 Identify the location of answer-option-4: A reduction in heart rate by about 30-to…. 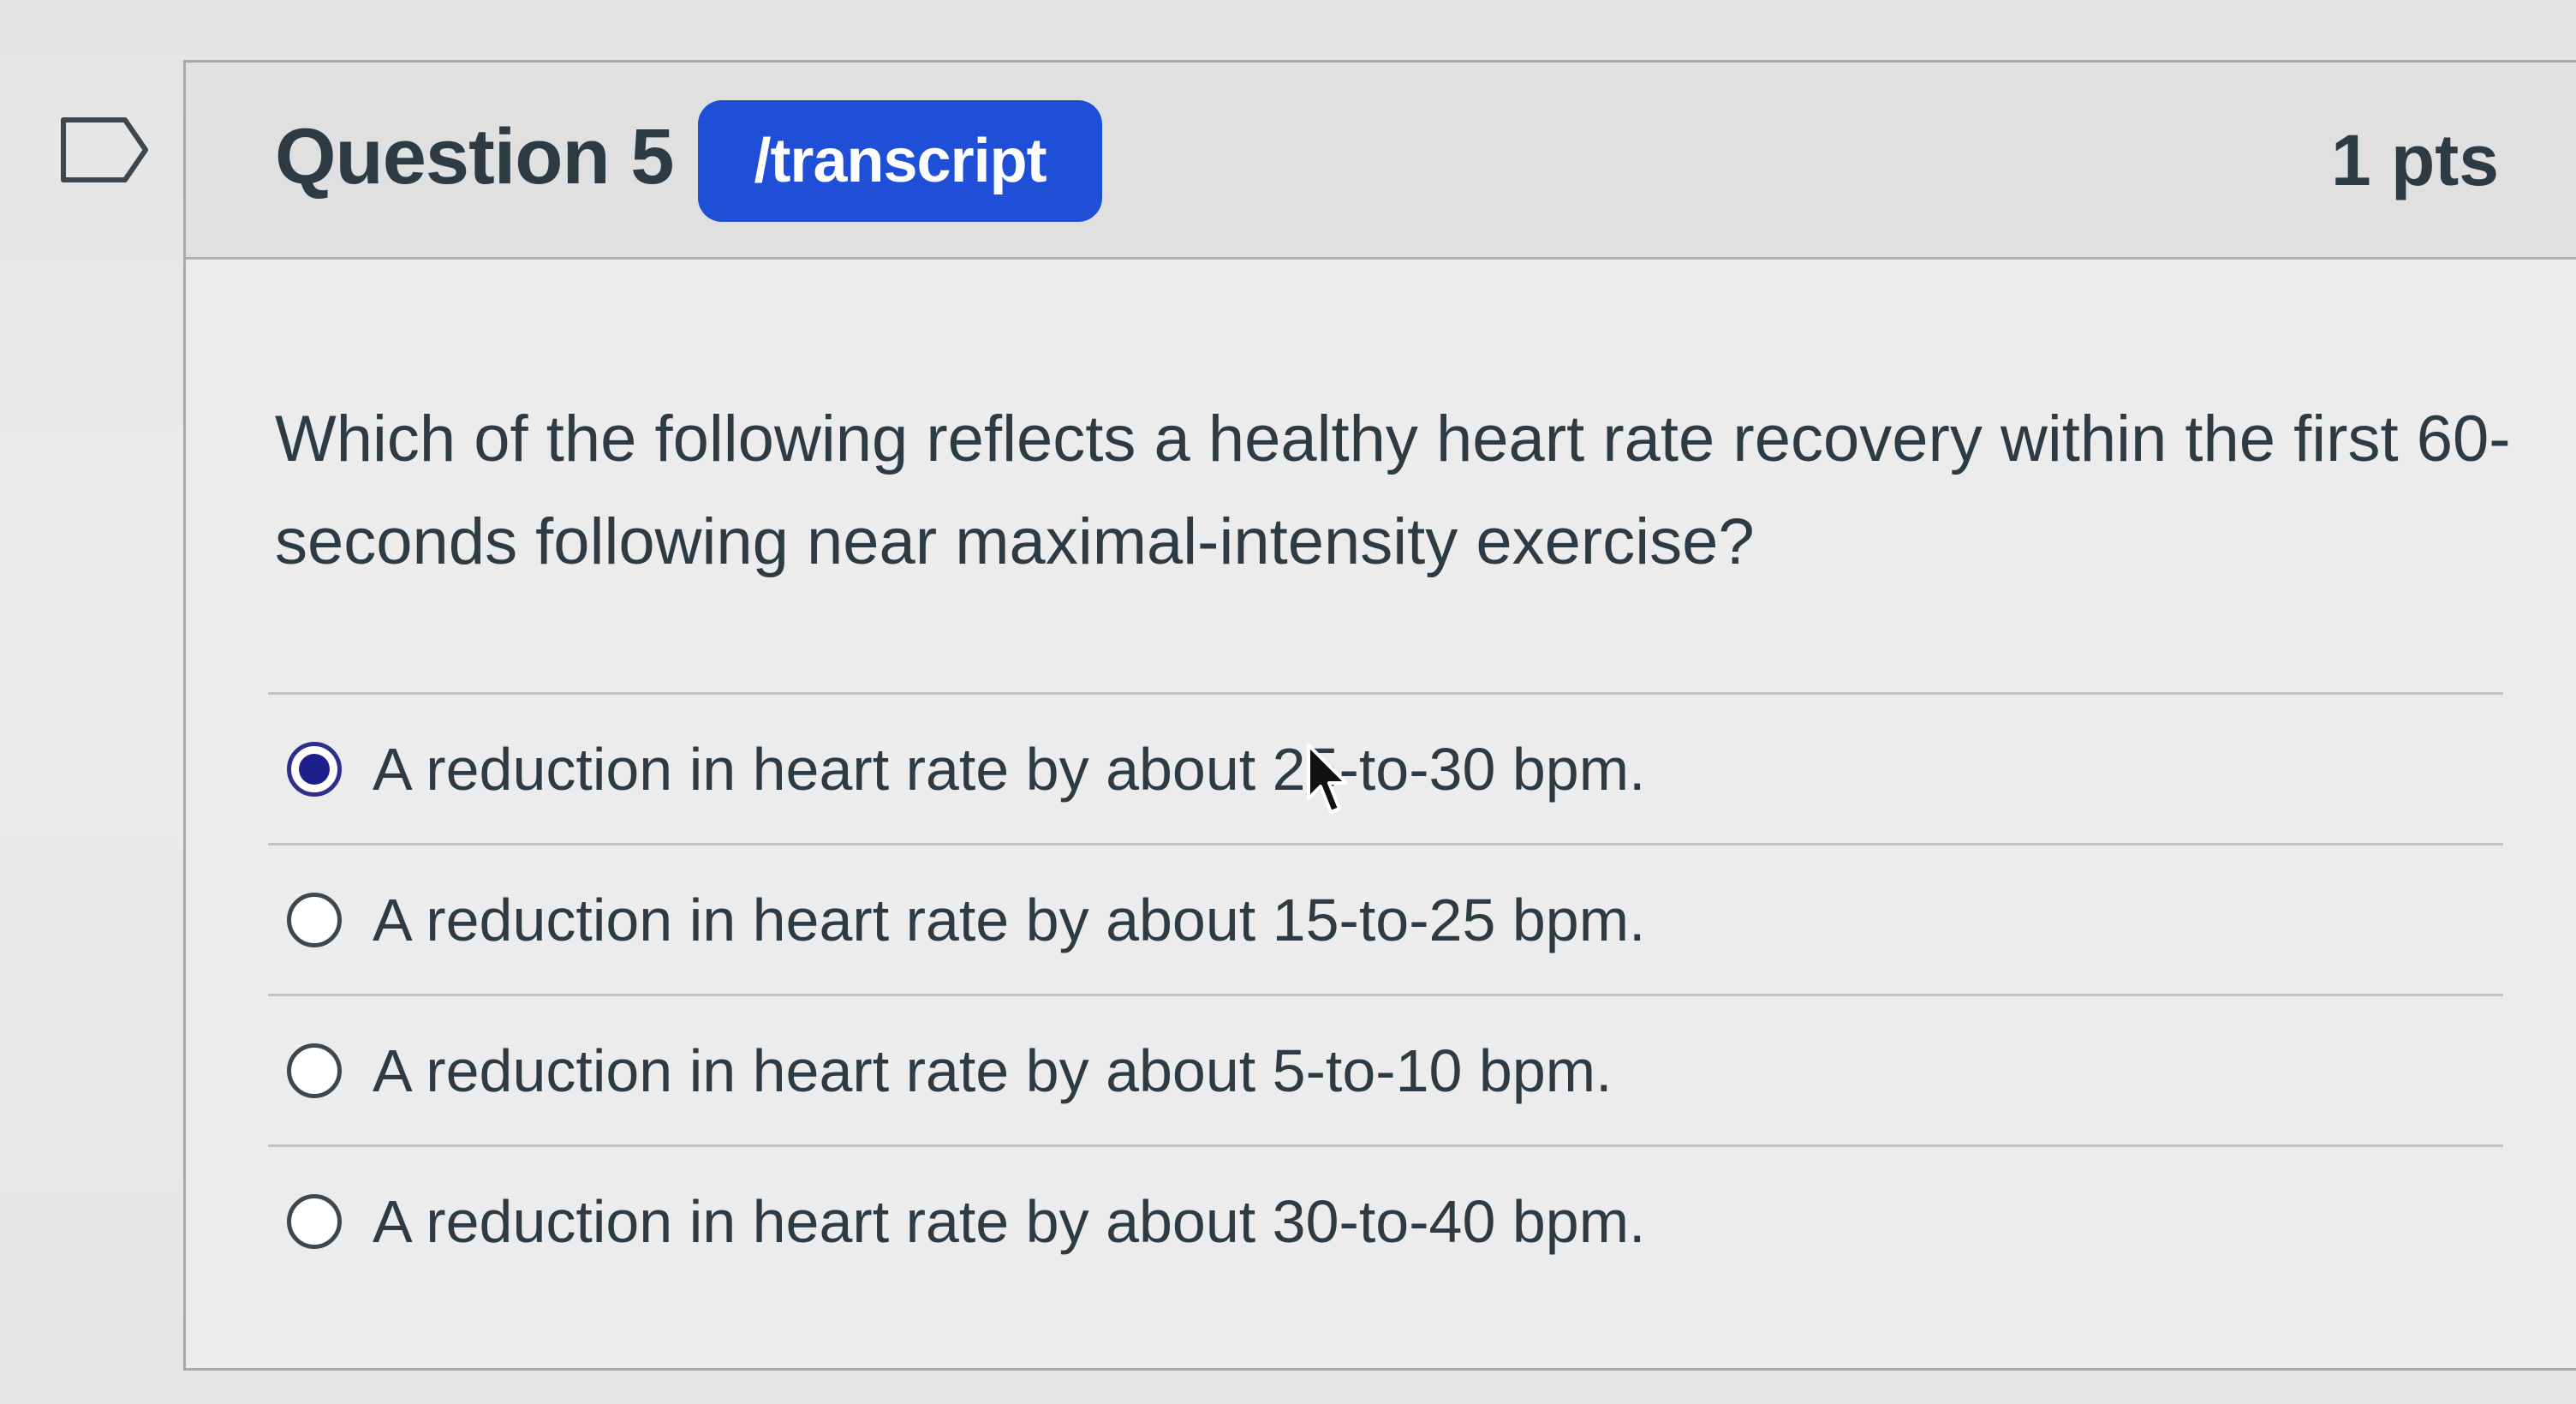
(1386, 1219).